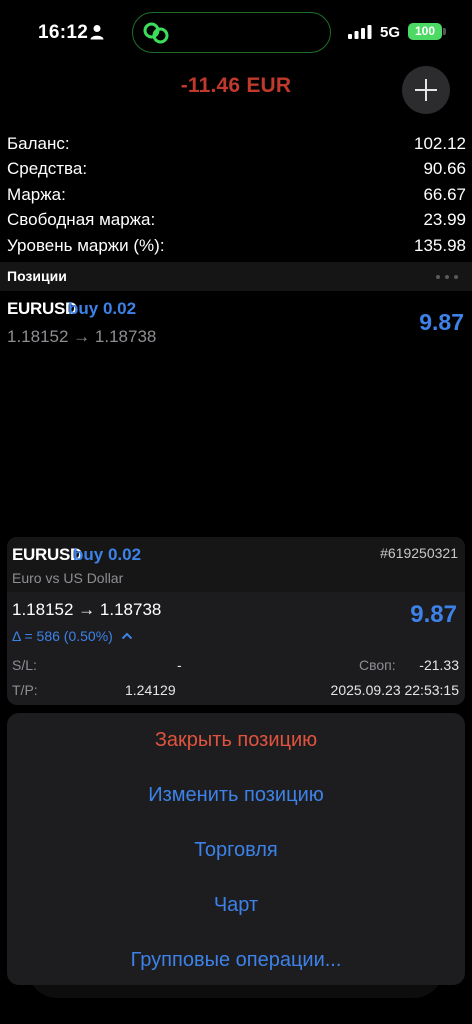 The height and width of the screenshot is (1024, 472). Describe the element at coordinates (441, 322) in the screenshot. I see `position-profit: 9.87` at that location.